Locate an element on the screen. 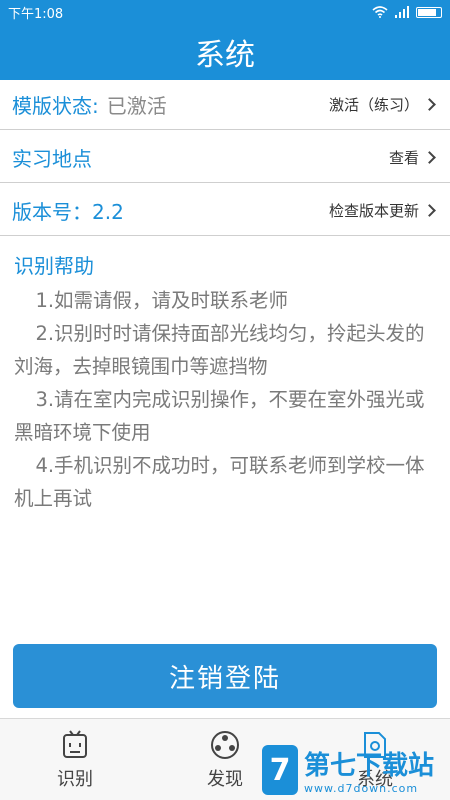 The image size is (450, 800). location-row: 实习地点 查看 is located at coordinates (225, 158).